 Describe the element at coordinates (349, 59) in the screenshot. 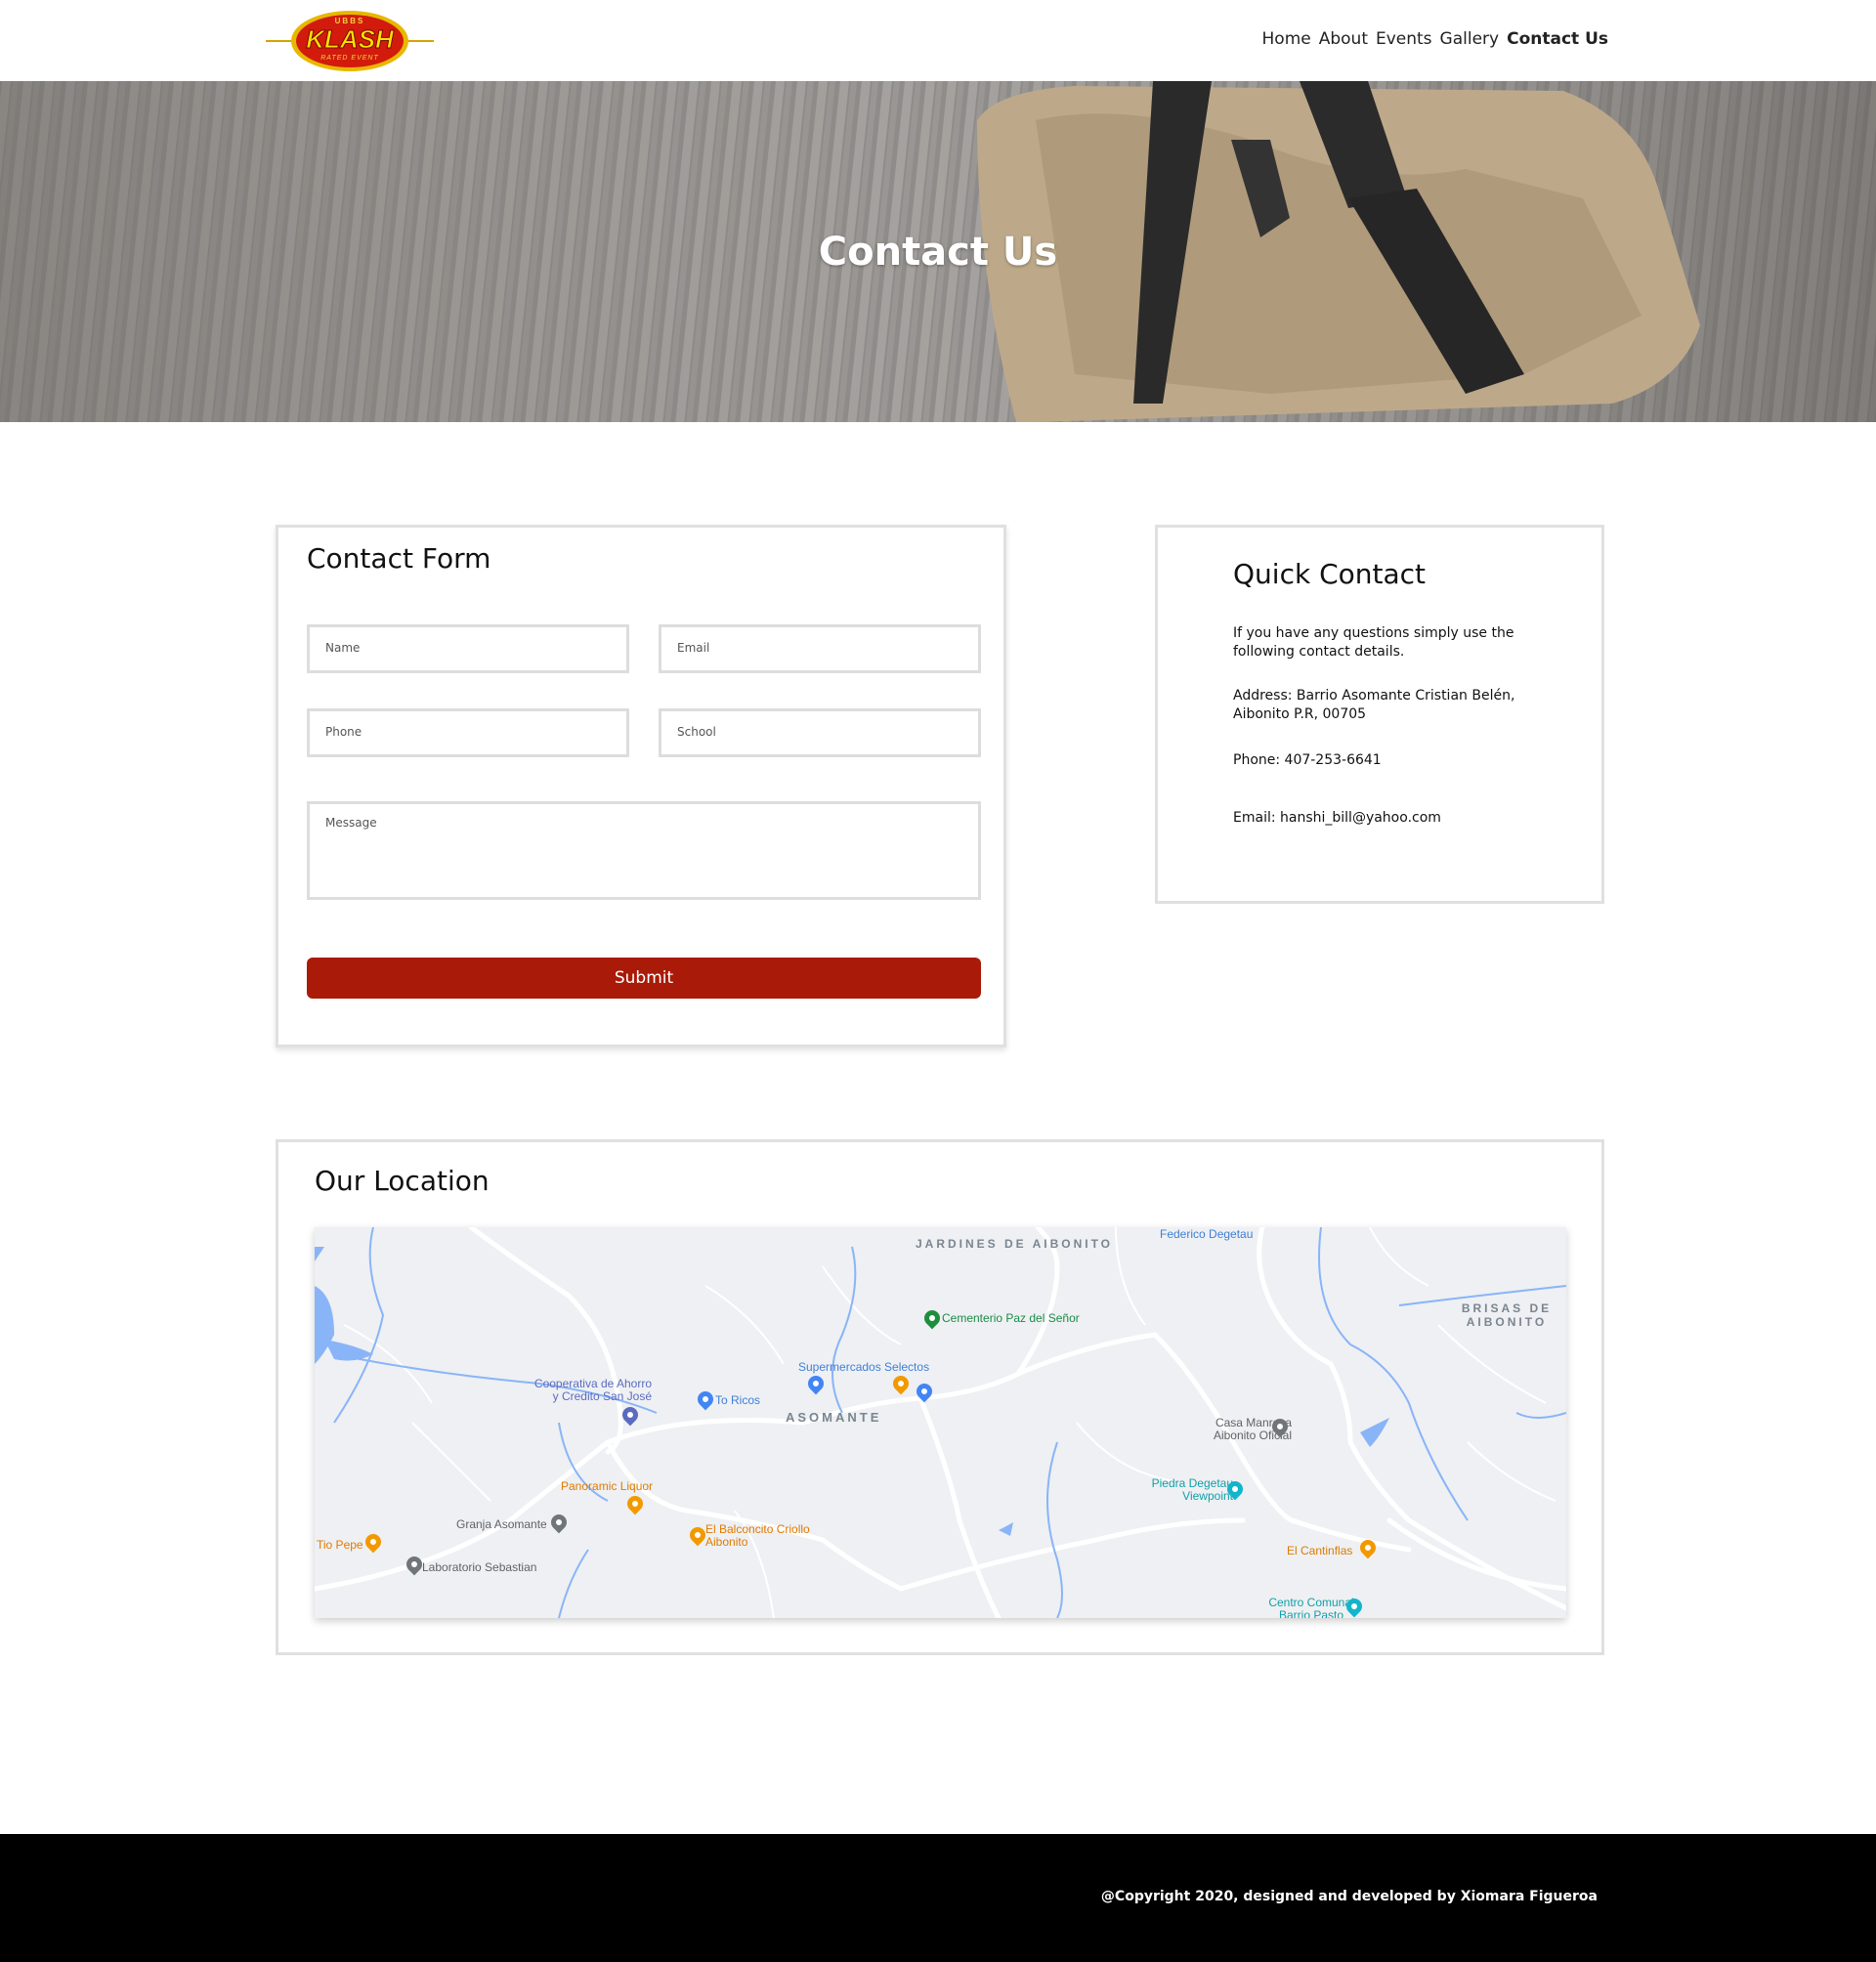

I see `svg-text: RATED EVENT` at that location.